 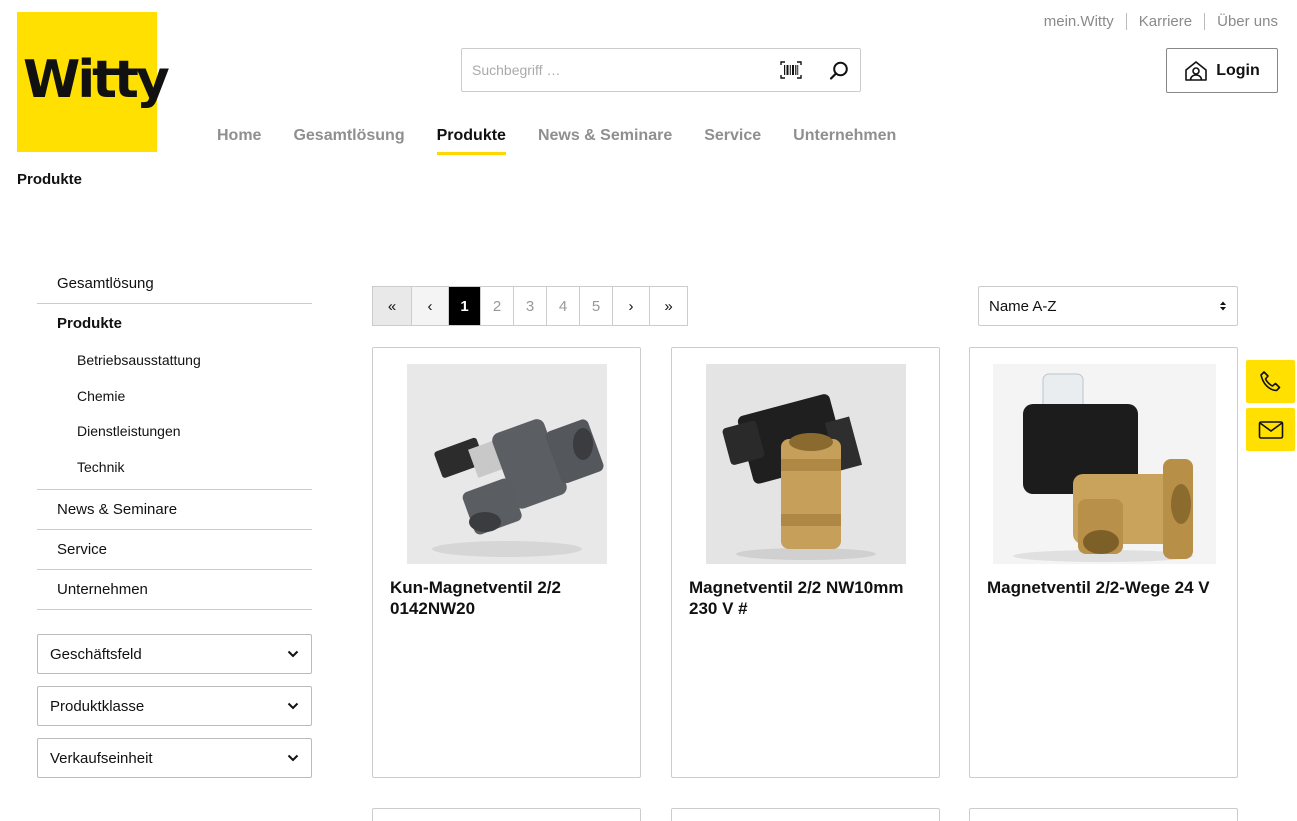 I want to click on pagination-page-5: 5, so click(x=595, y=306).